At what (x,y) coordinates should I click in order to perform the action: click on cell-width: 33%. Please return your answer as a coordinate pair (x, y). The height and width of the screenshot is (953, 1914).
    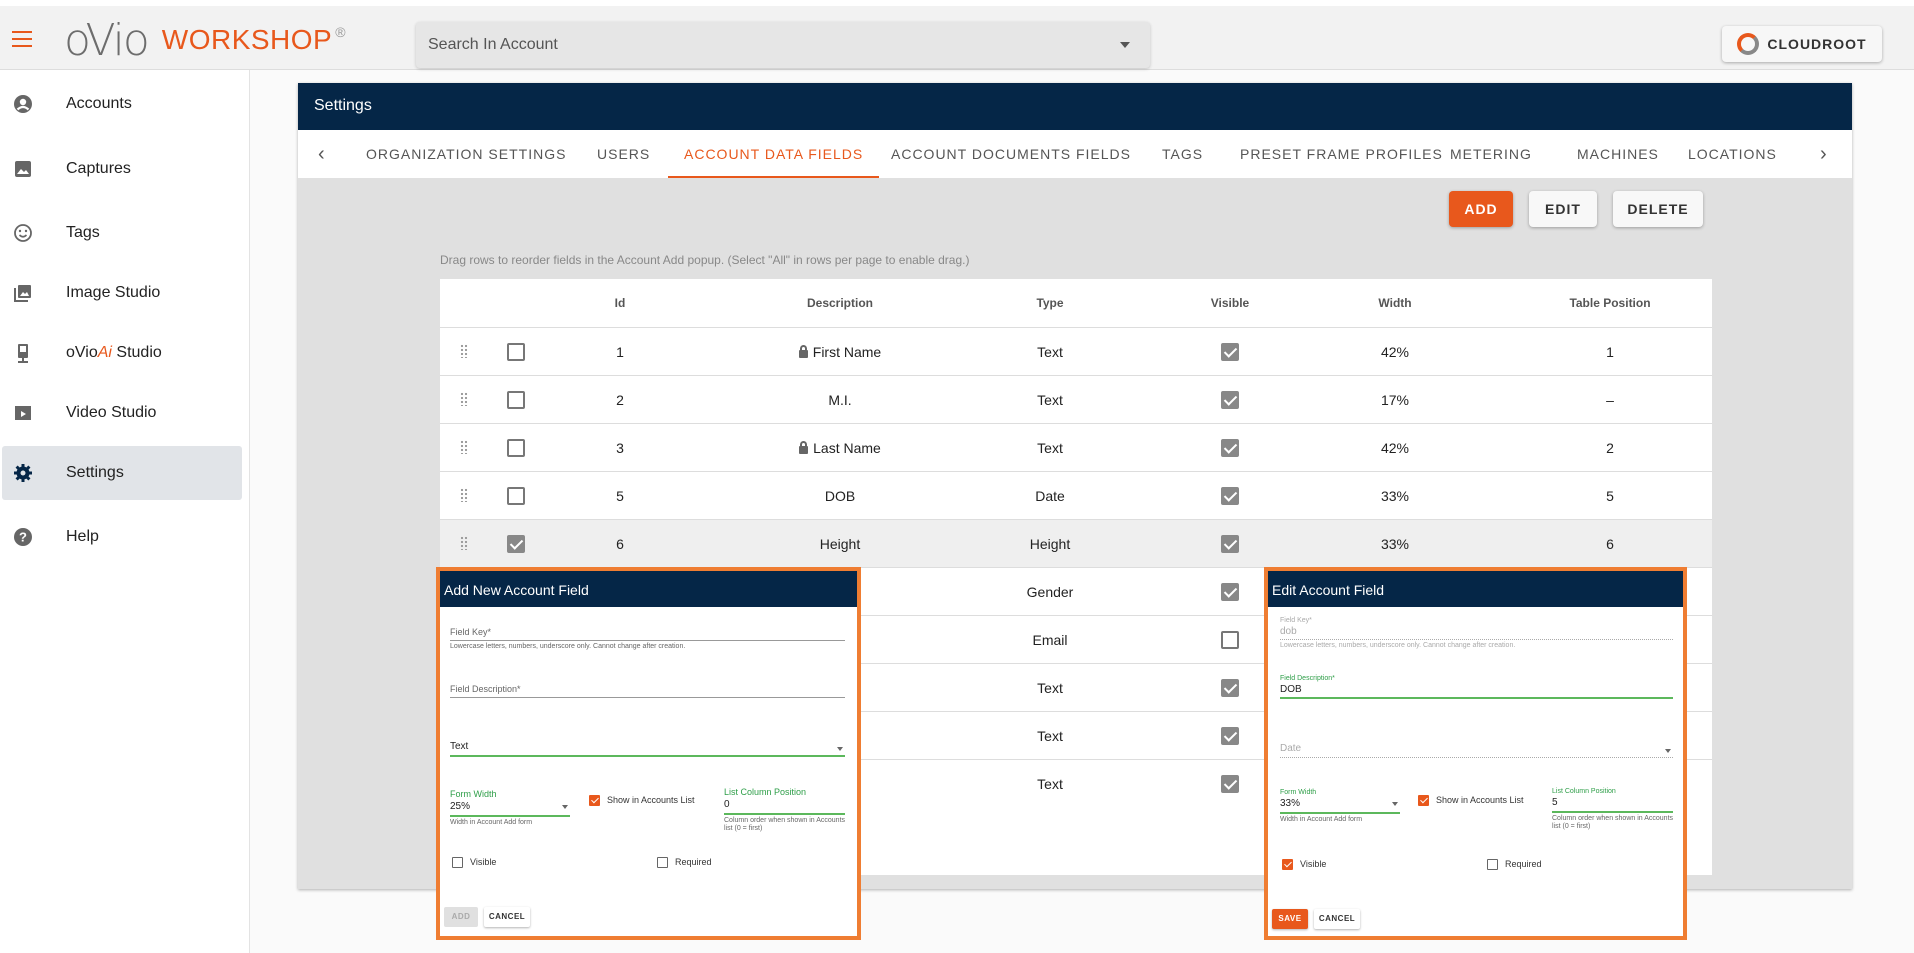
    Looking at the image, I should click on (1395, 496).